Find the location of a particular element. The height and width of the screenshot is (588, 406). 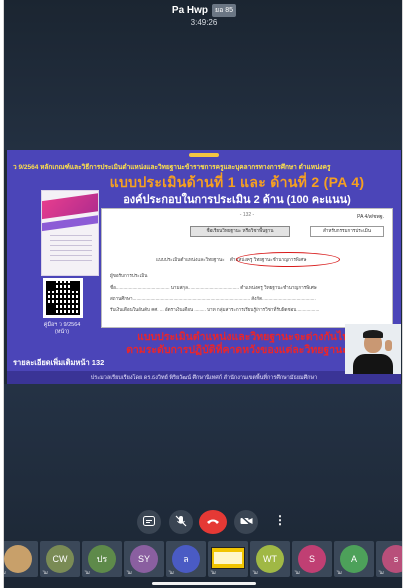

participant-avatar: WT is located at coordinates (270, 559).